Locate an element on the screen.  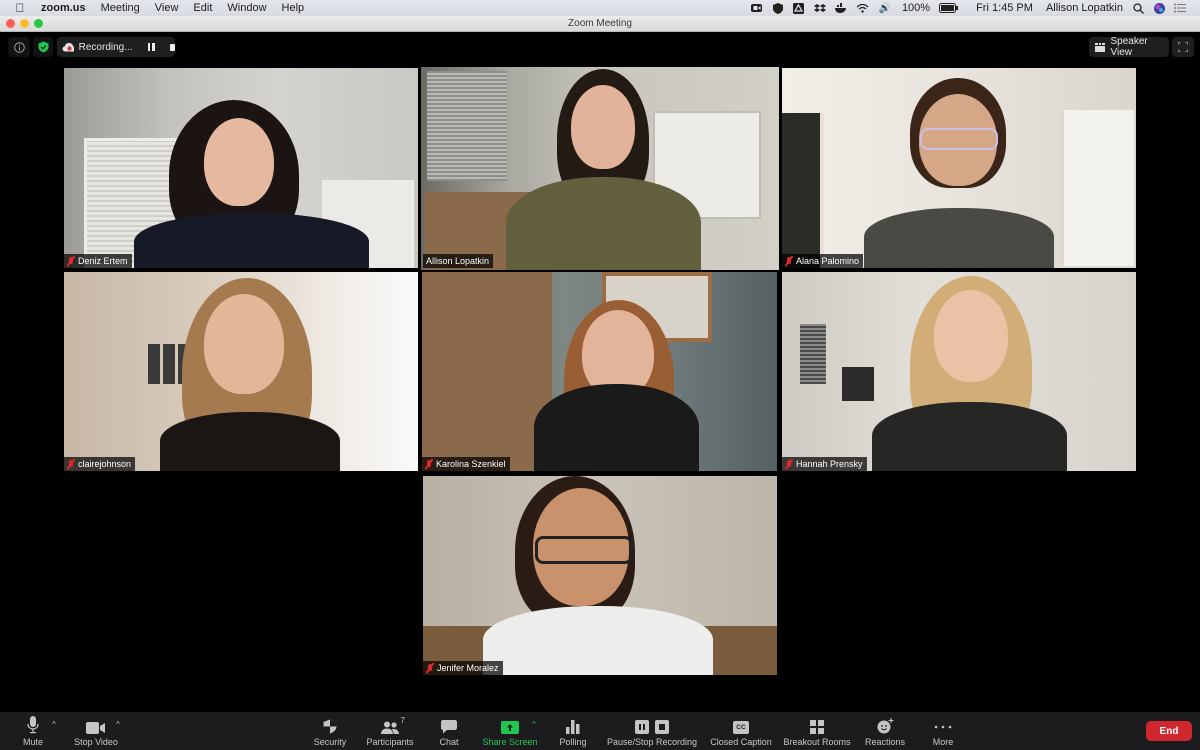
pause-icon is located at coordinates (642, 727).